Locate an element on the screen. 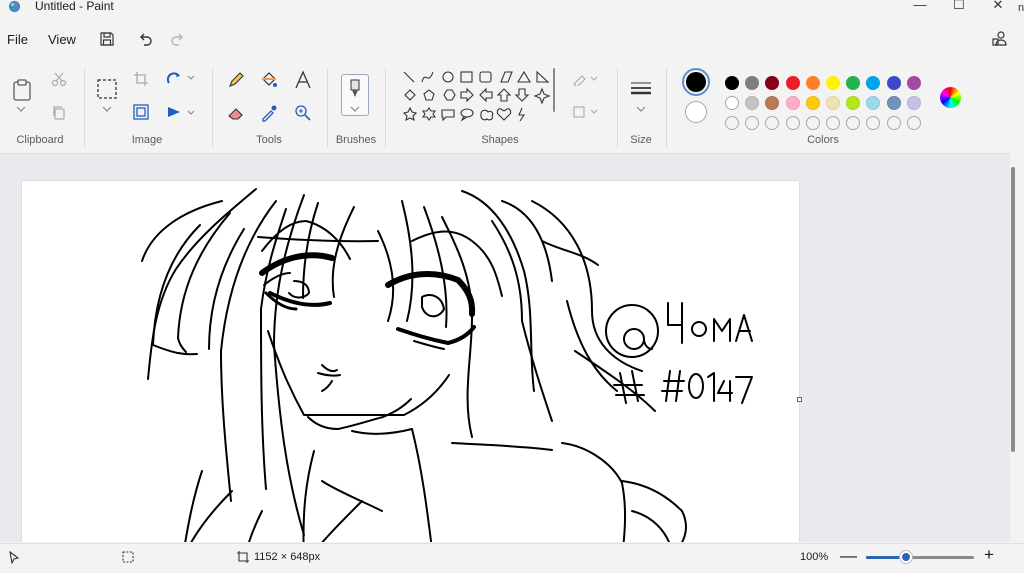 This screenshot has height=573, width=1024. canvas-resize-handle is located at coordinates (799, 399).